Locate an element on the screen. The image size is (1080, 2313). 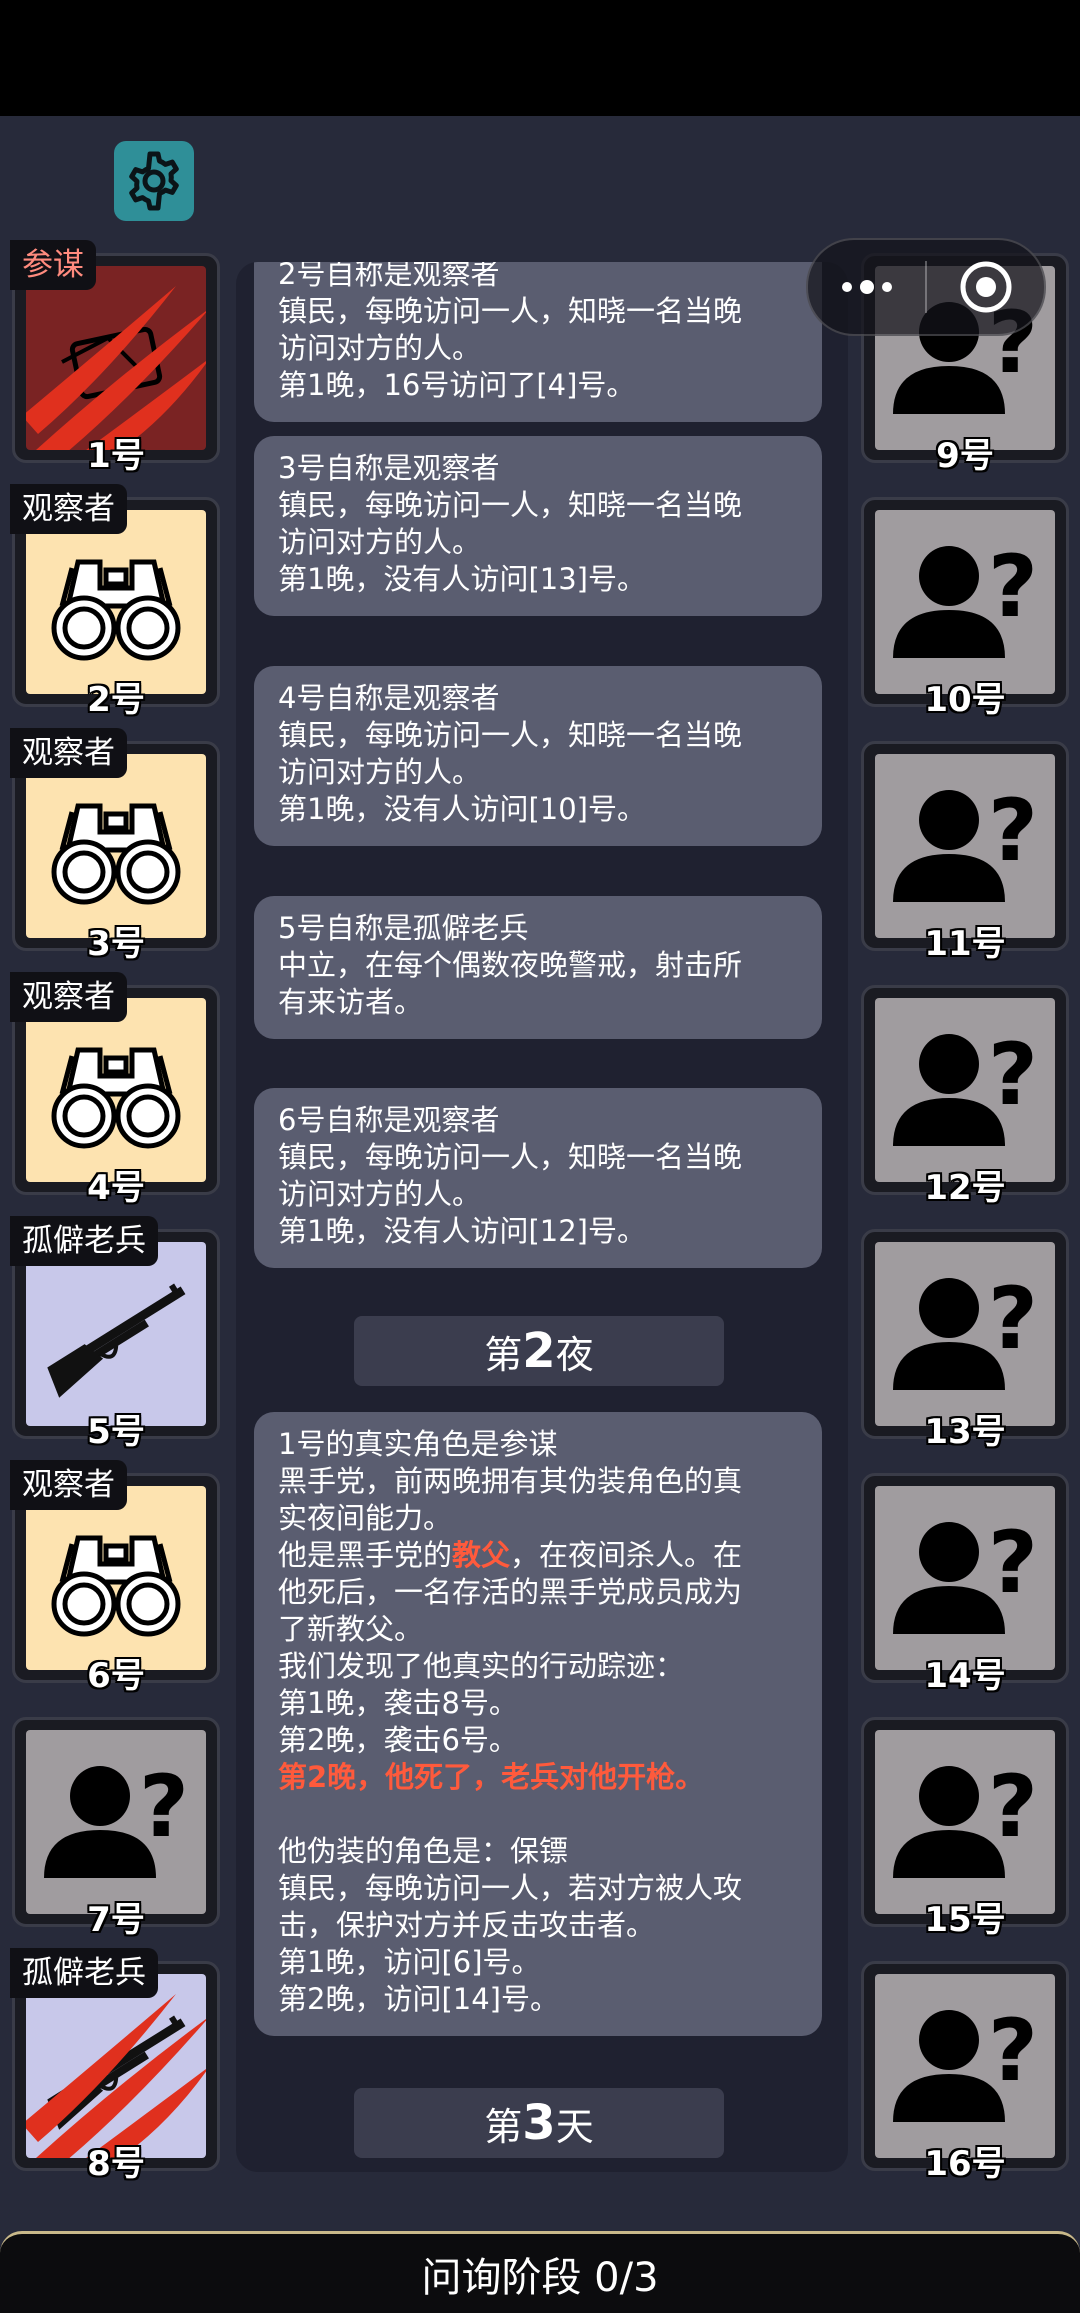
player-slot-12: 12号 is located at coordinates (965, 1096).